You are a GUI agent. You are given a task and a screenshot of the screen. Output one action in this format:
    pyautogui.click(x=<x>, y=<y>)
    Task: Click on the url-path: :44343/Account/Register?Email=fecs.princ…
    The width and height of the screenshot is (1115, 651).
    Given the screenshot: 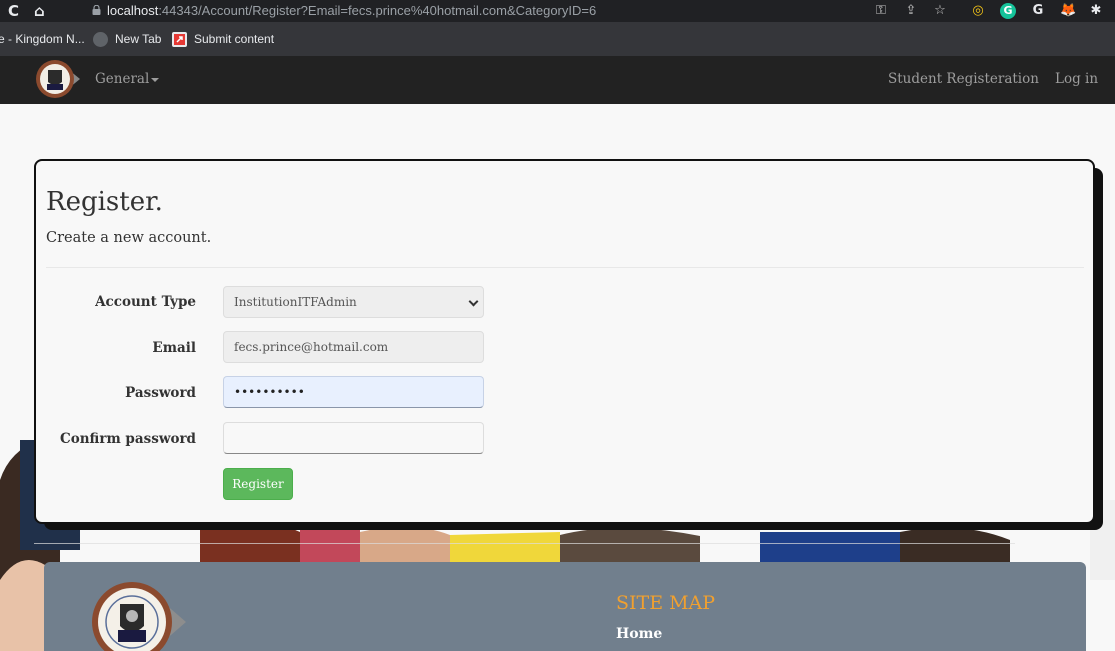 What is the action you would take?
    pyautogui.click(x=377, y=10)
    